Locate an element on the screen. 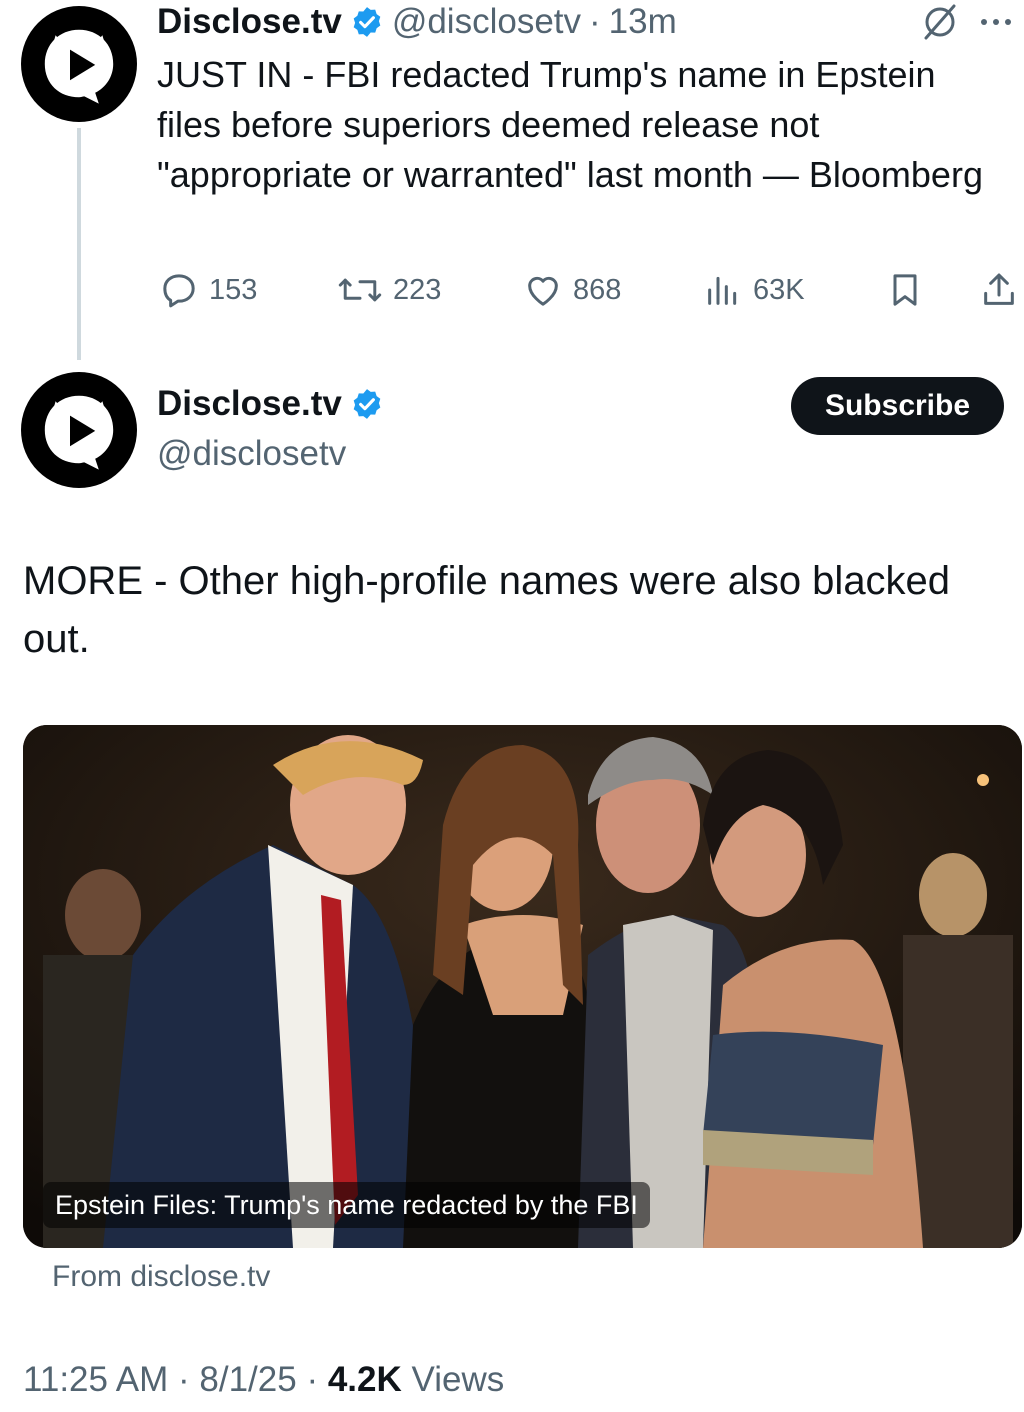 The image size is (1024, 1412). tweet1-action-bar: 153 223 868 63K is located at coordinates (588, 290).